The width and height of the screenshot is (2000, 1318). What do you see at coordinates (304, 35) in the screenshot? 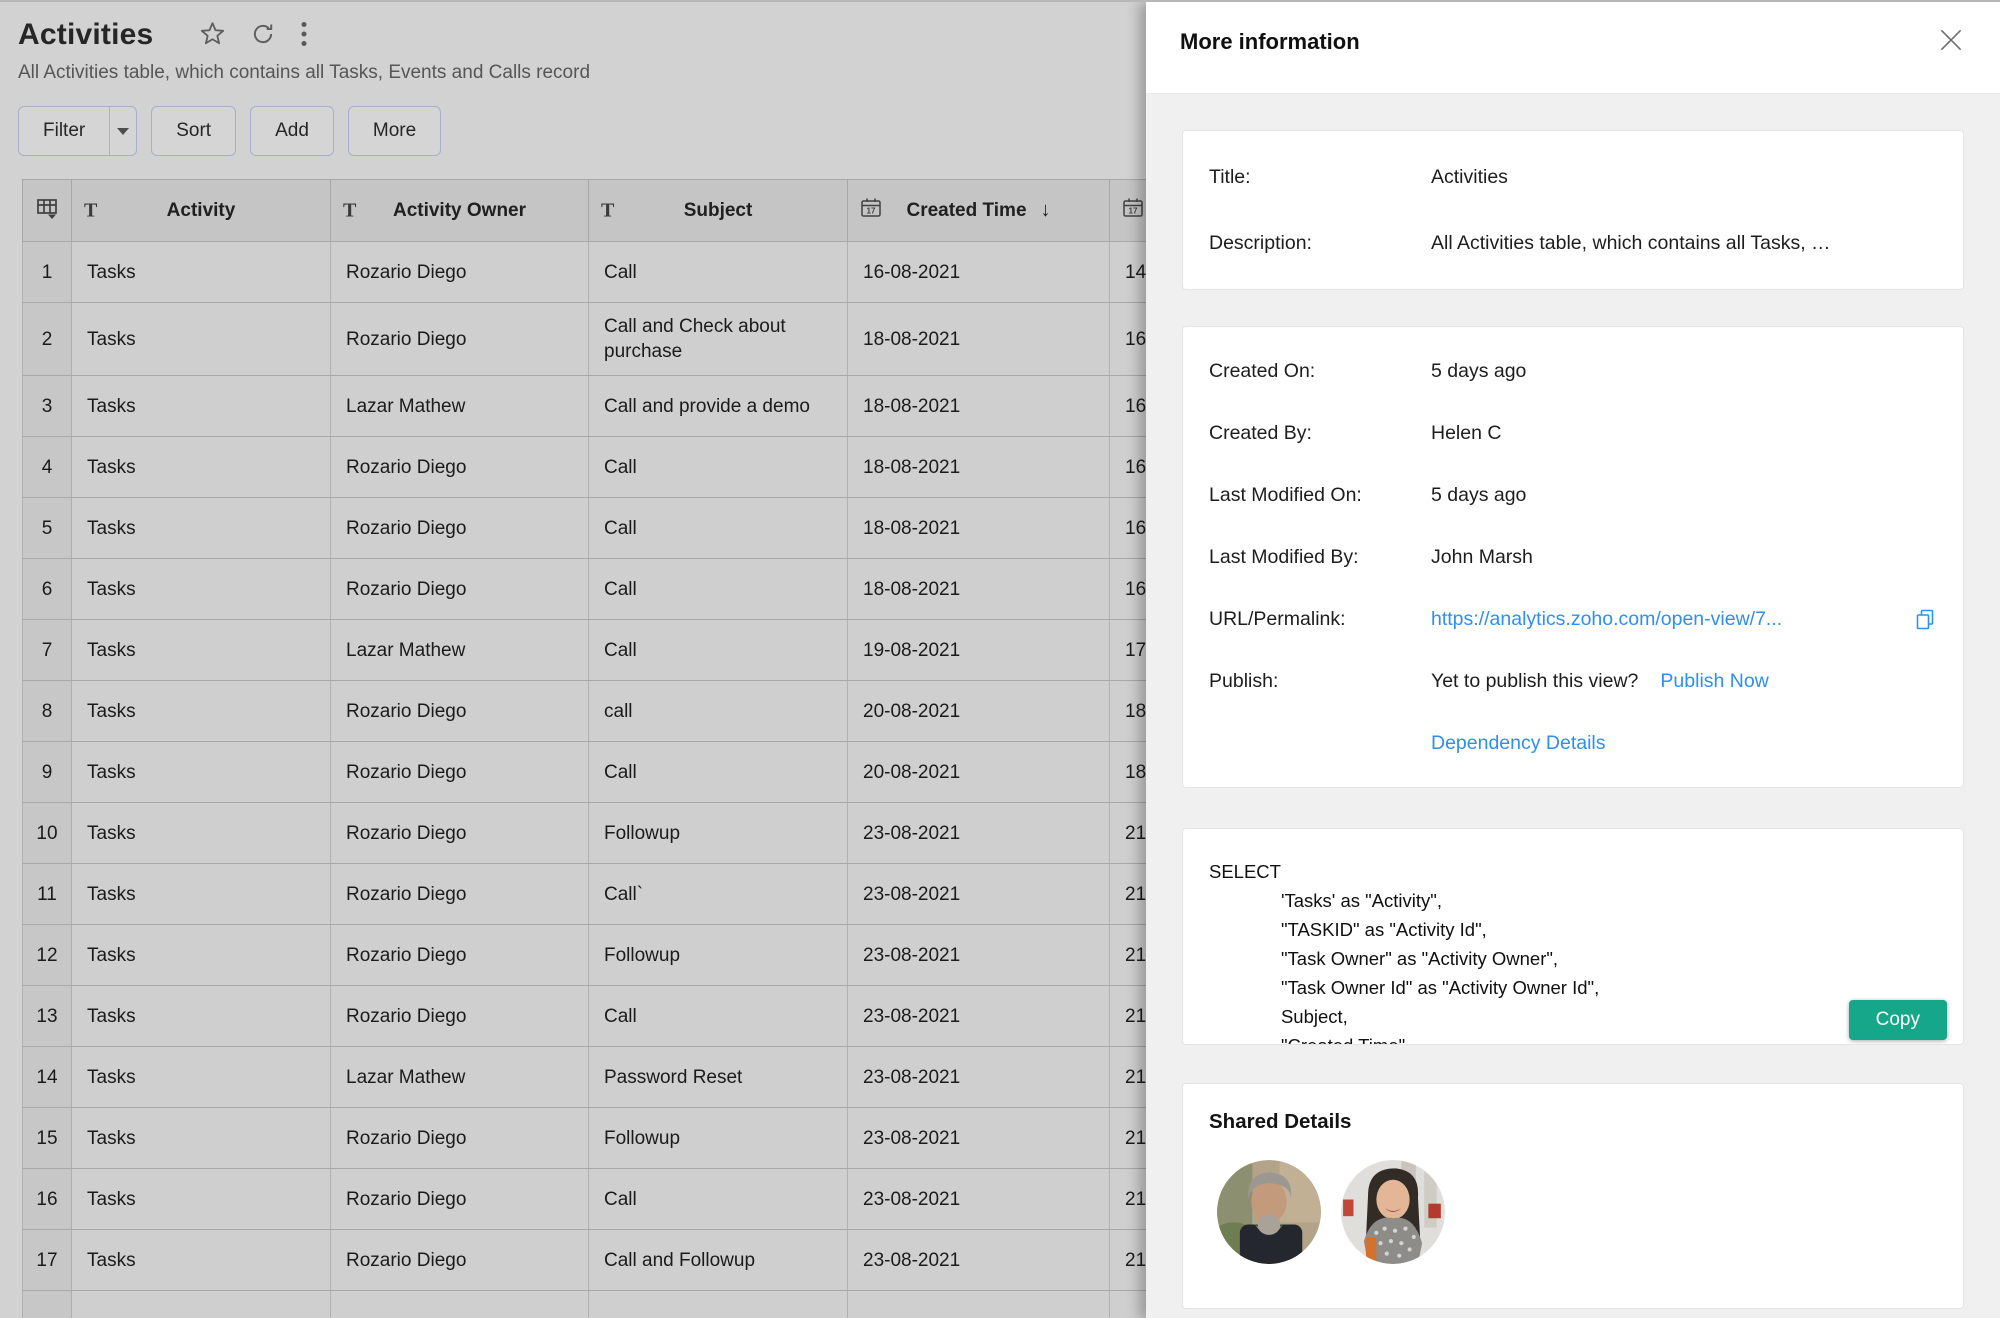
I see `more-options-button` at bounding box center [304, 35].